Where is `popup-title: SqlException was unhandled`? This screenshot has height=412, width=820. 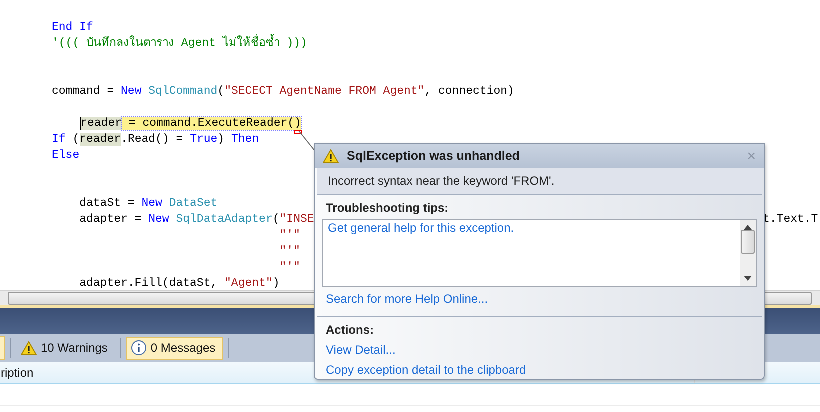
popup-title: SqlException was unhandled is located at coordinates (434, 156).